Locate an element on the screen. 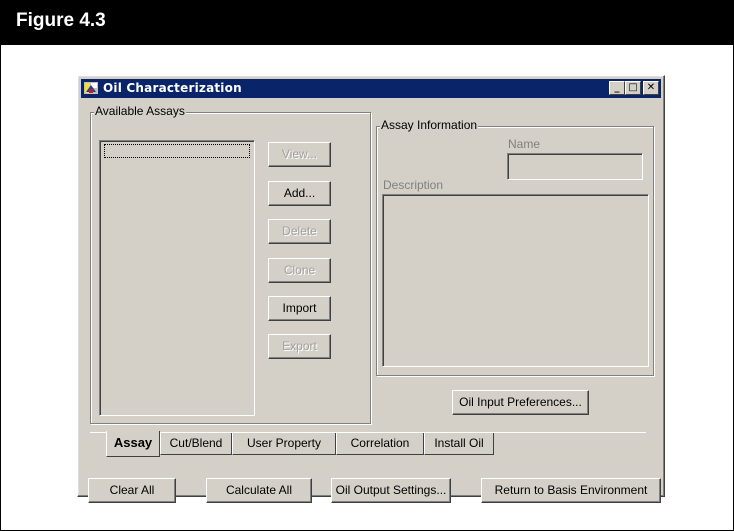 The height and width of the screenshot is (531, 734). assay-information-label: Assay Information is located at coordinates (429, 125).